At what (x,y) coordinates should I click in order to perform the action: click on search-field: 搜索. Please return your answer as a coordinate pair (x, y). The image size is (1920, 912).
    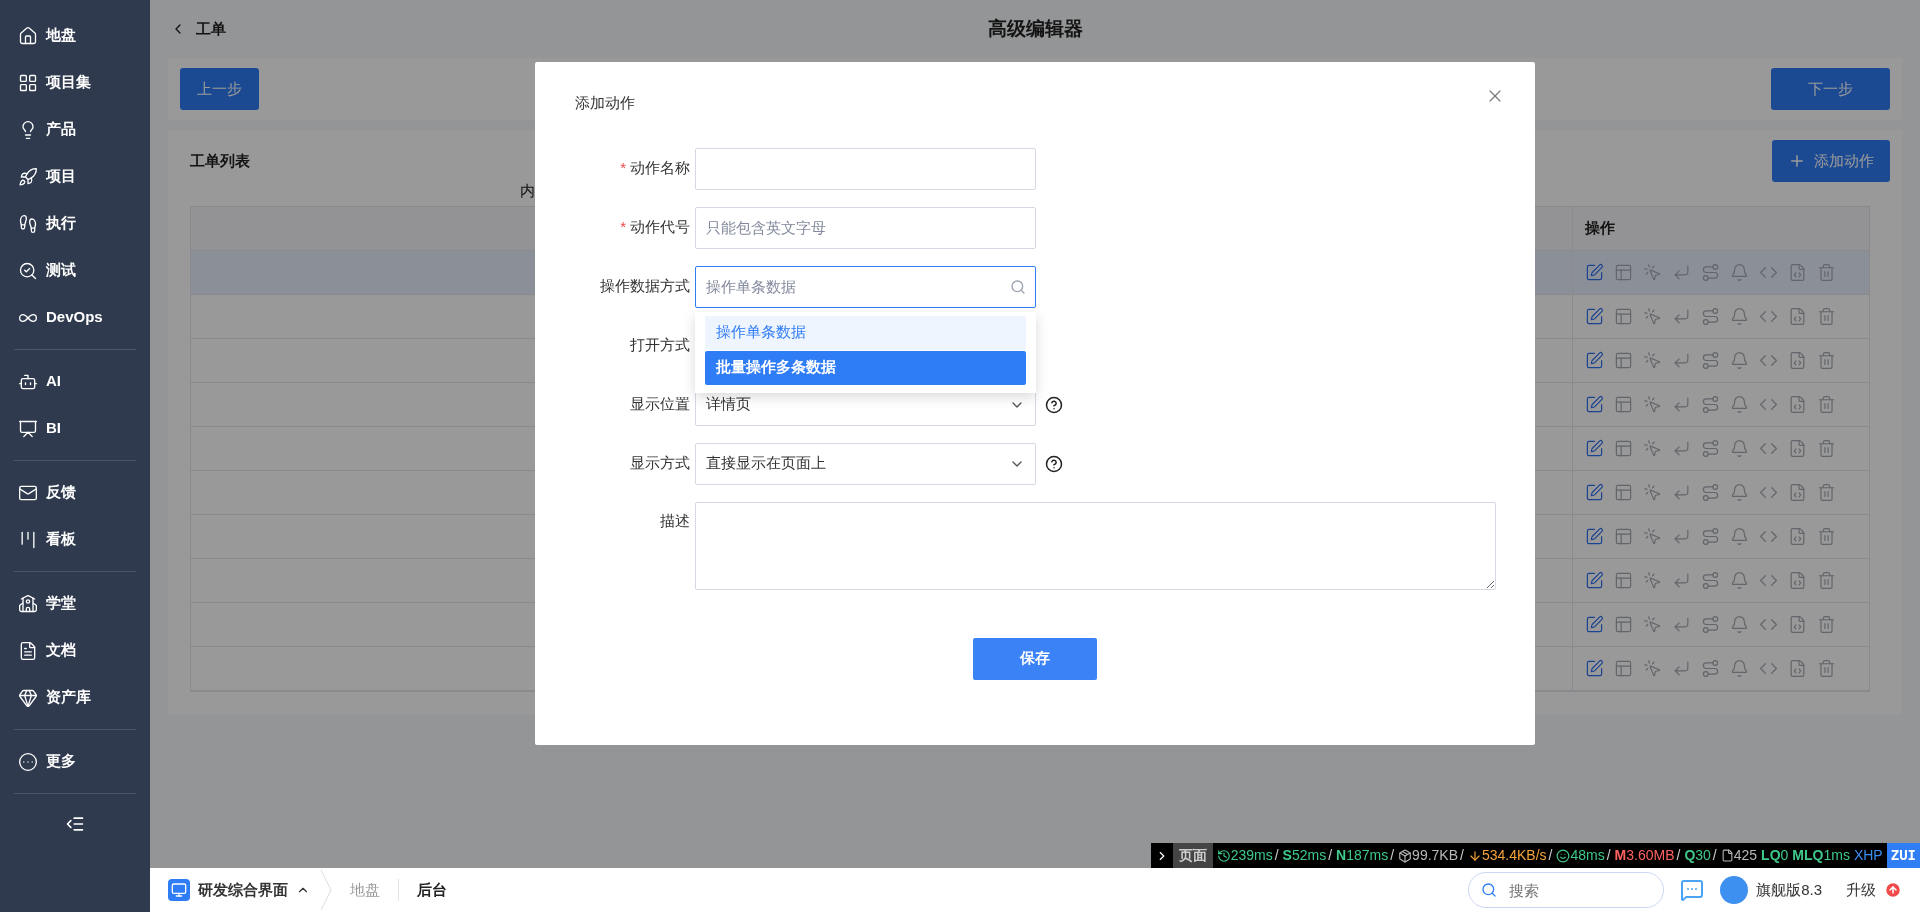
    Looking at the image, I should click on (1566, 890).